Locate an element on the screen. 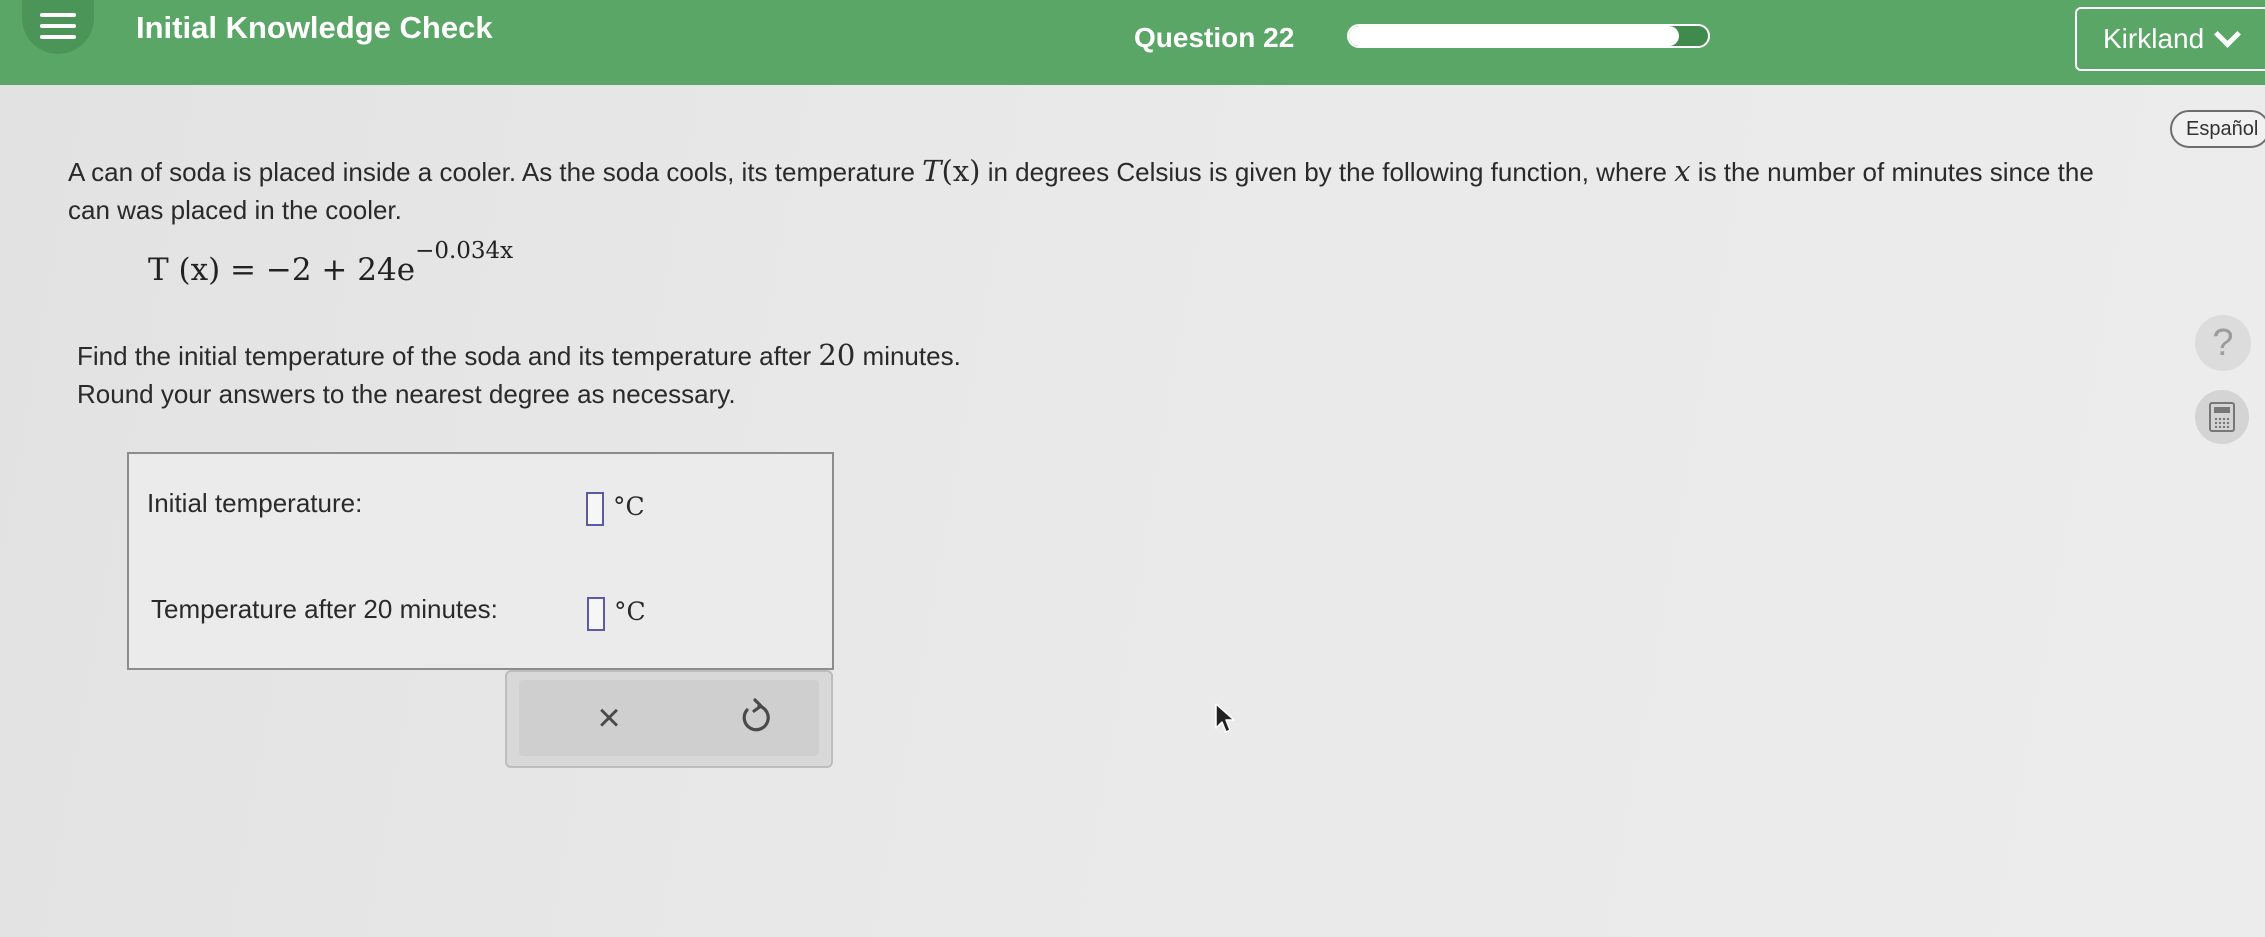 This screenshot has height=937, width=2265. math-argument: (x) is located at coordinates (961, 171).